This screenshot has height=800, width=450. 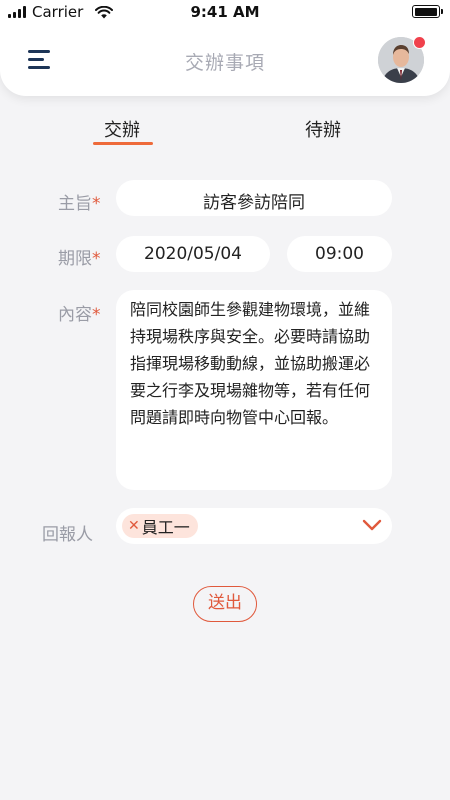 What do you see at coordinates (75, 315) in the screenshot?
I see `content-label-text: 內容` at bounding box center [75, 315].